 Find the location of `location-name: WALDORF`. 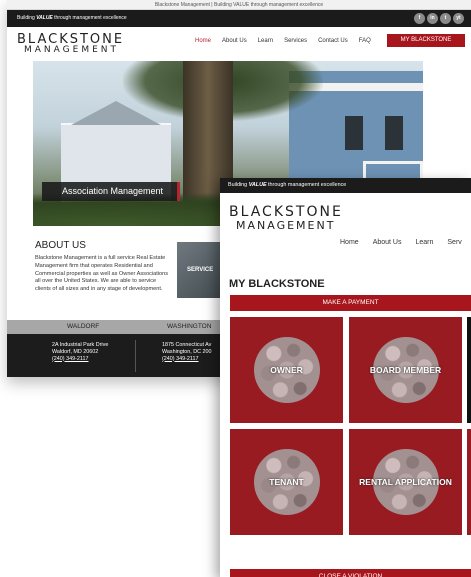

location-name: WALDORF is located at coordinates (83, 326).